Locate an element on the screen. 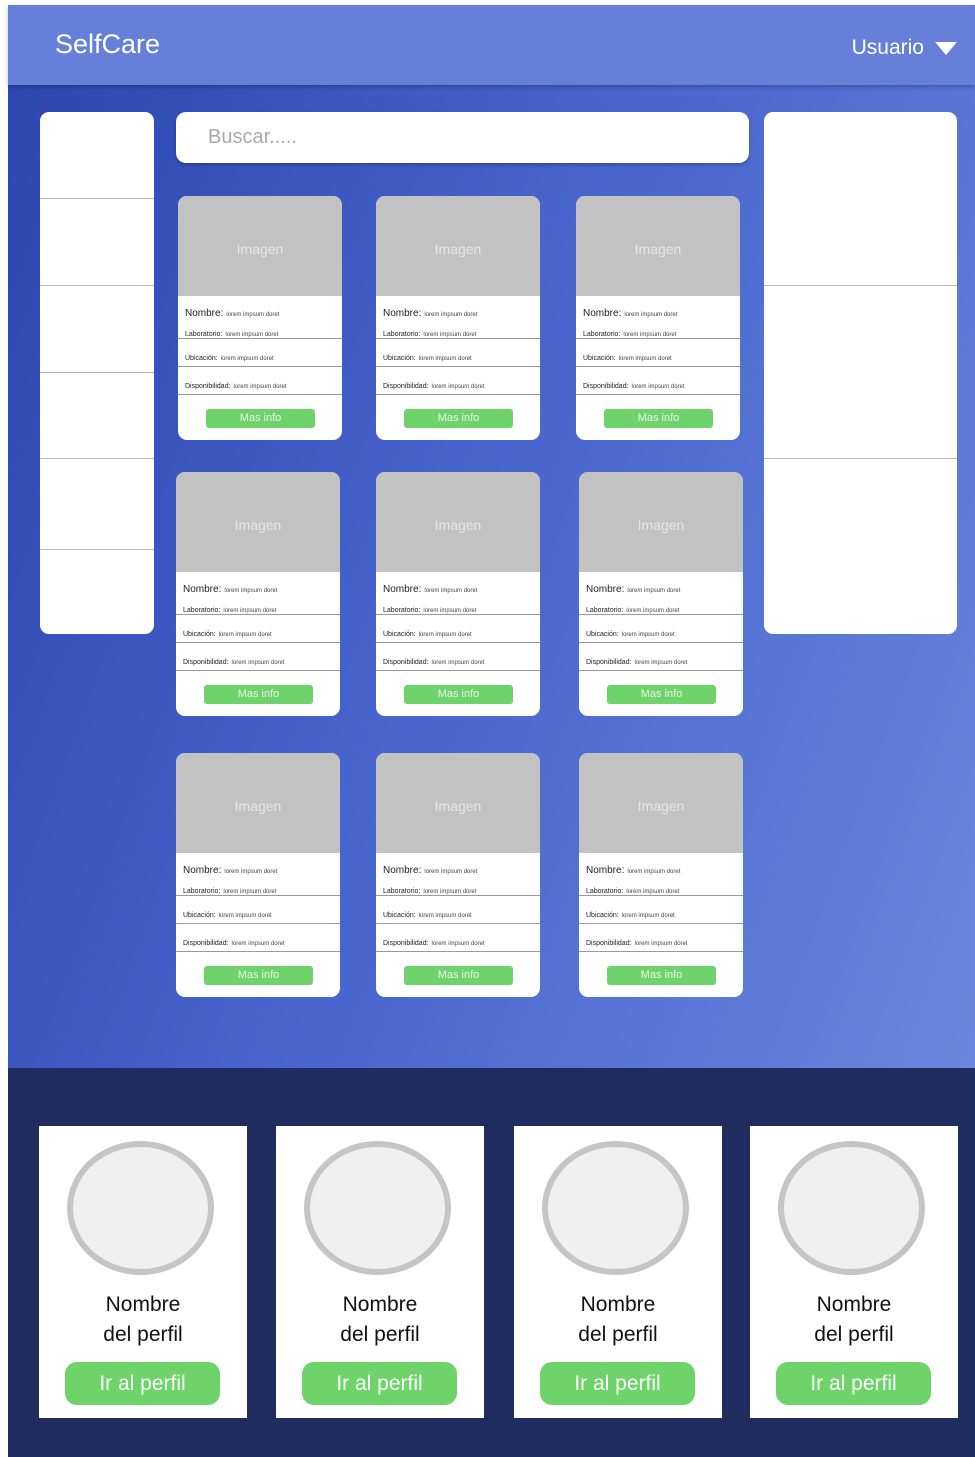  user-menu-label: Usuario is located at coordinates (887, 47).